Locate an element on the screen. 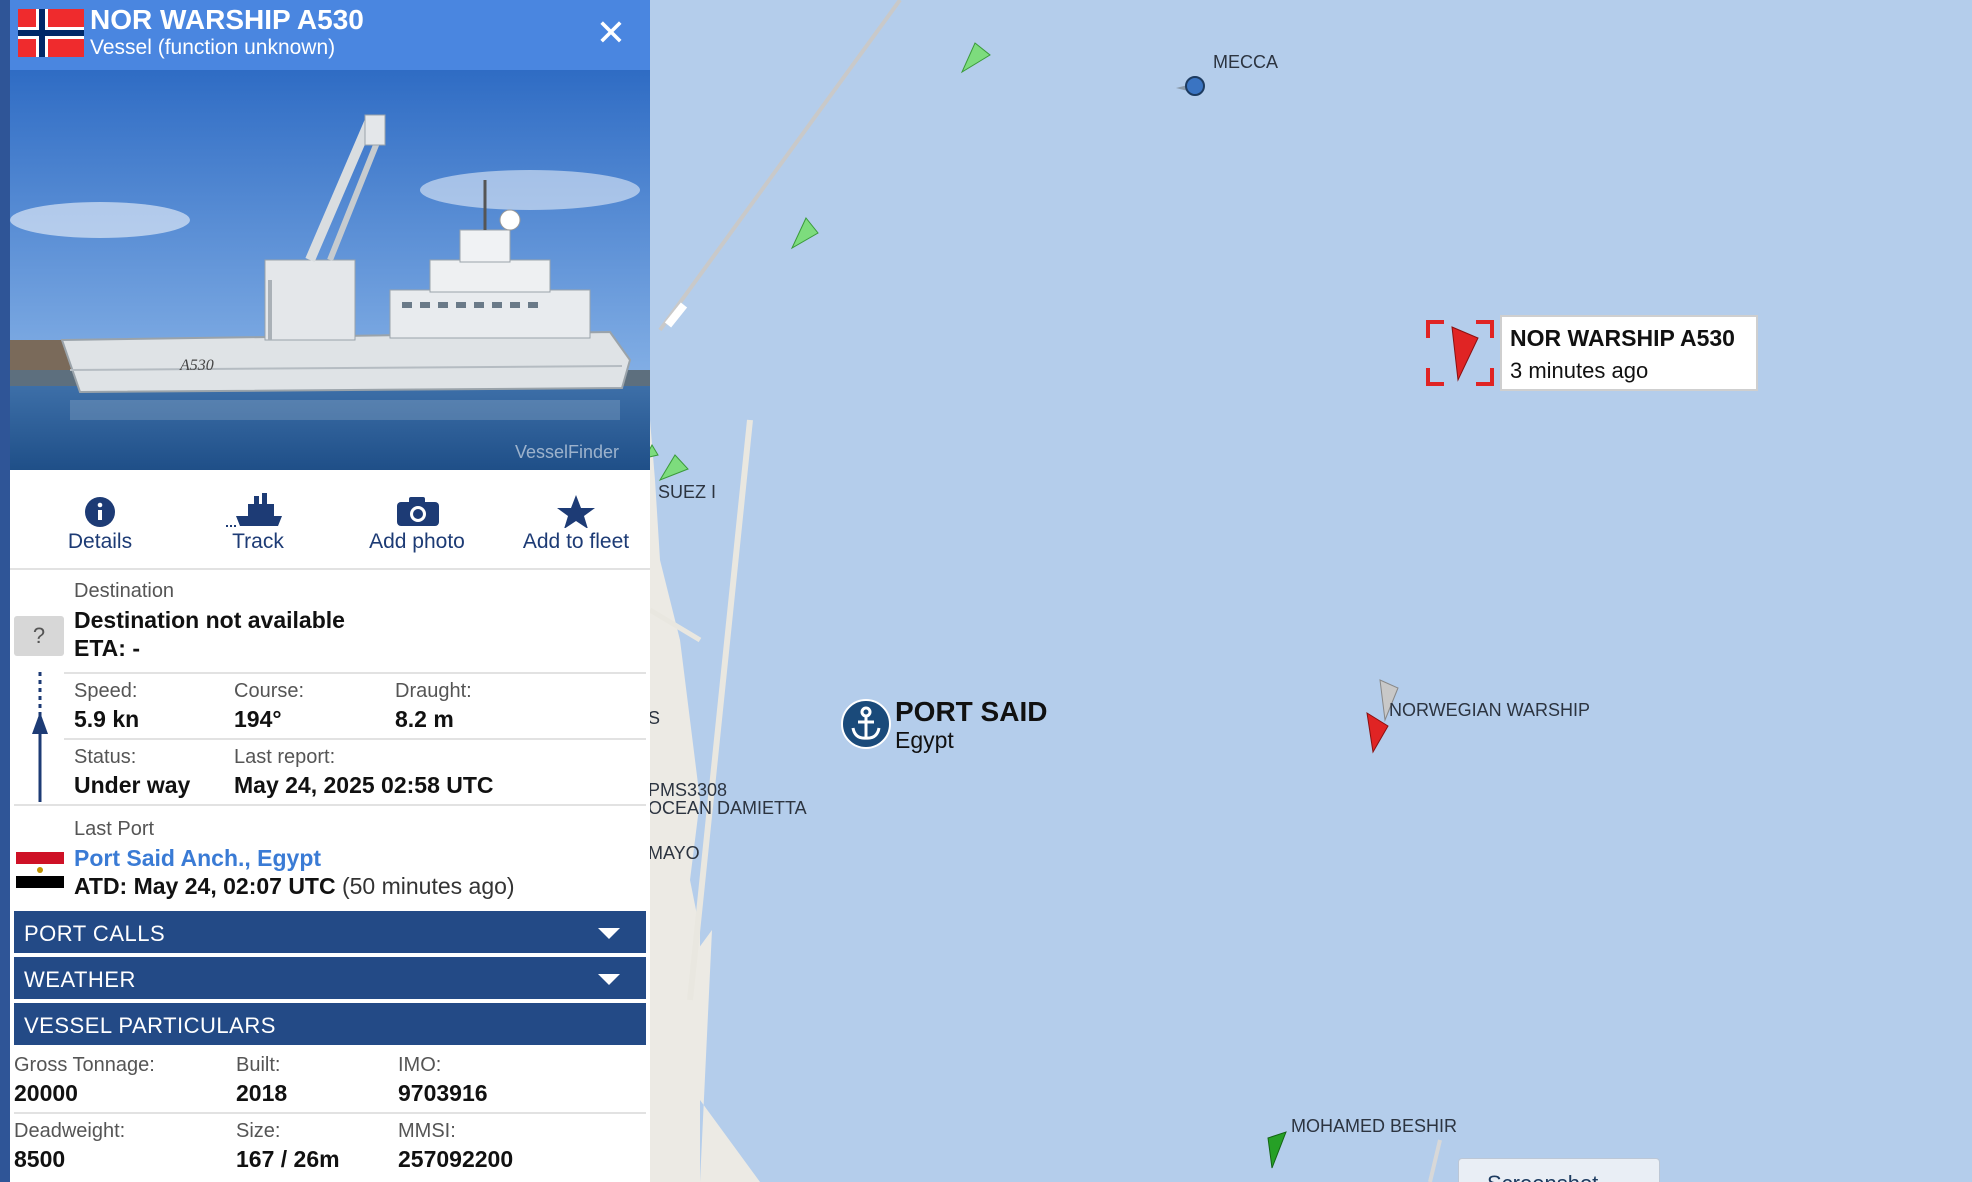 This screenshot has width=1972, height=1182. port-country: Egypt is located at coordinates (924, 740).